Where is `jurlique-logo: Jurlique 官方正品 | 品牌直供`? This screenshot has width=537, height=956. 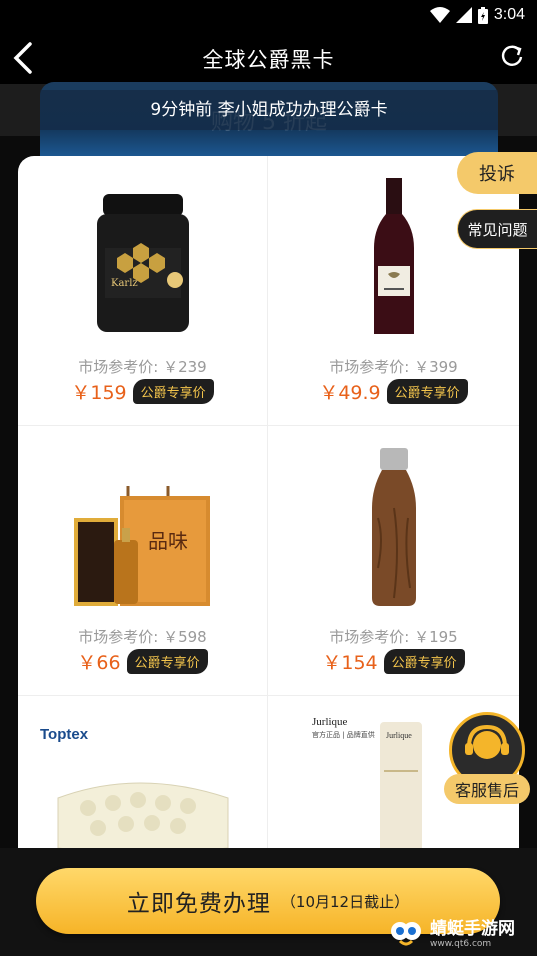 jurlique-logo: Jurlique 官方正品 | 品牌直供 is located at coordinates (343, 727).